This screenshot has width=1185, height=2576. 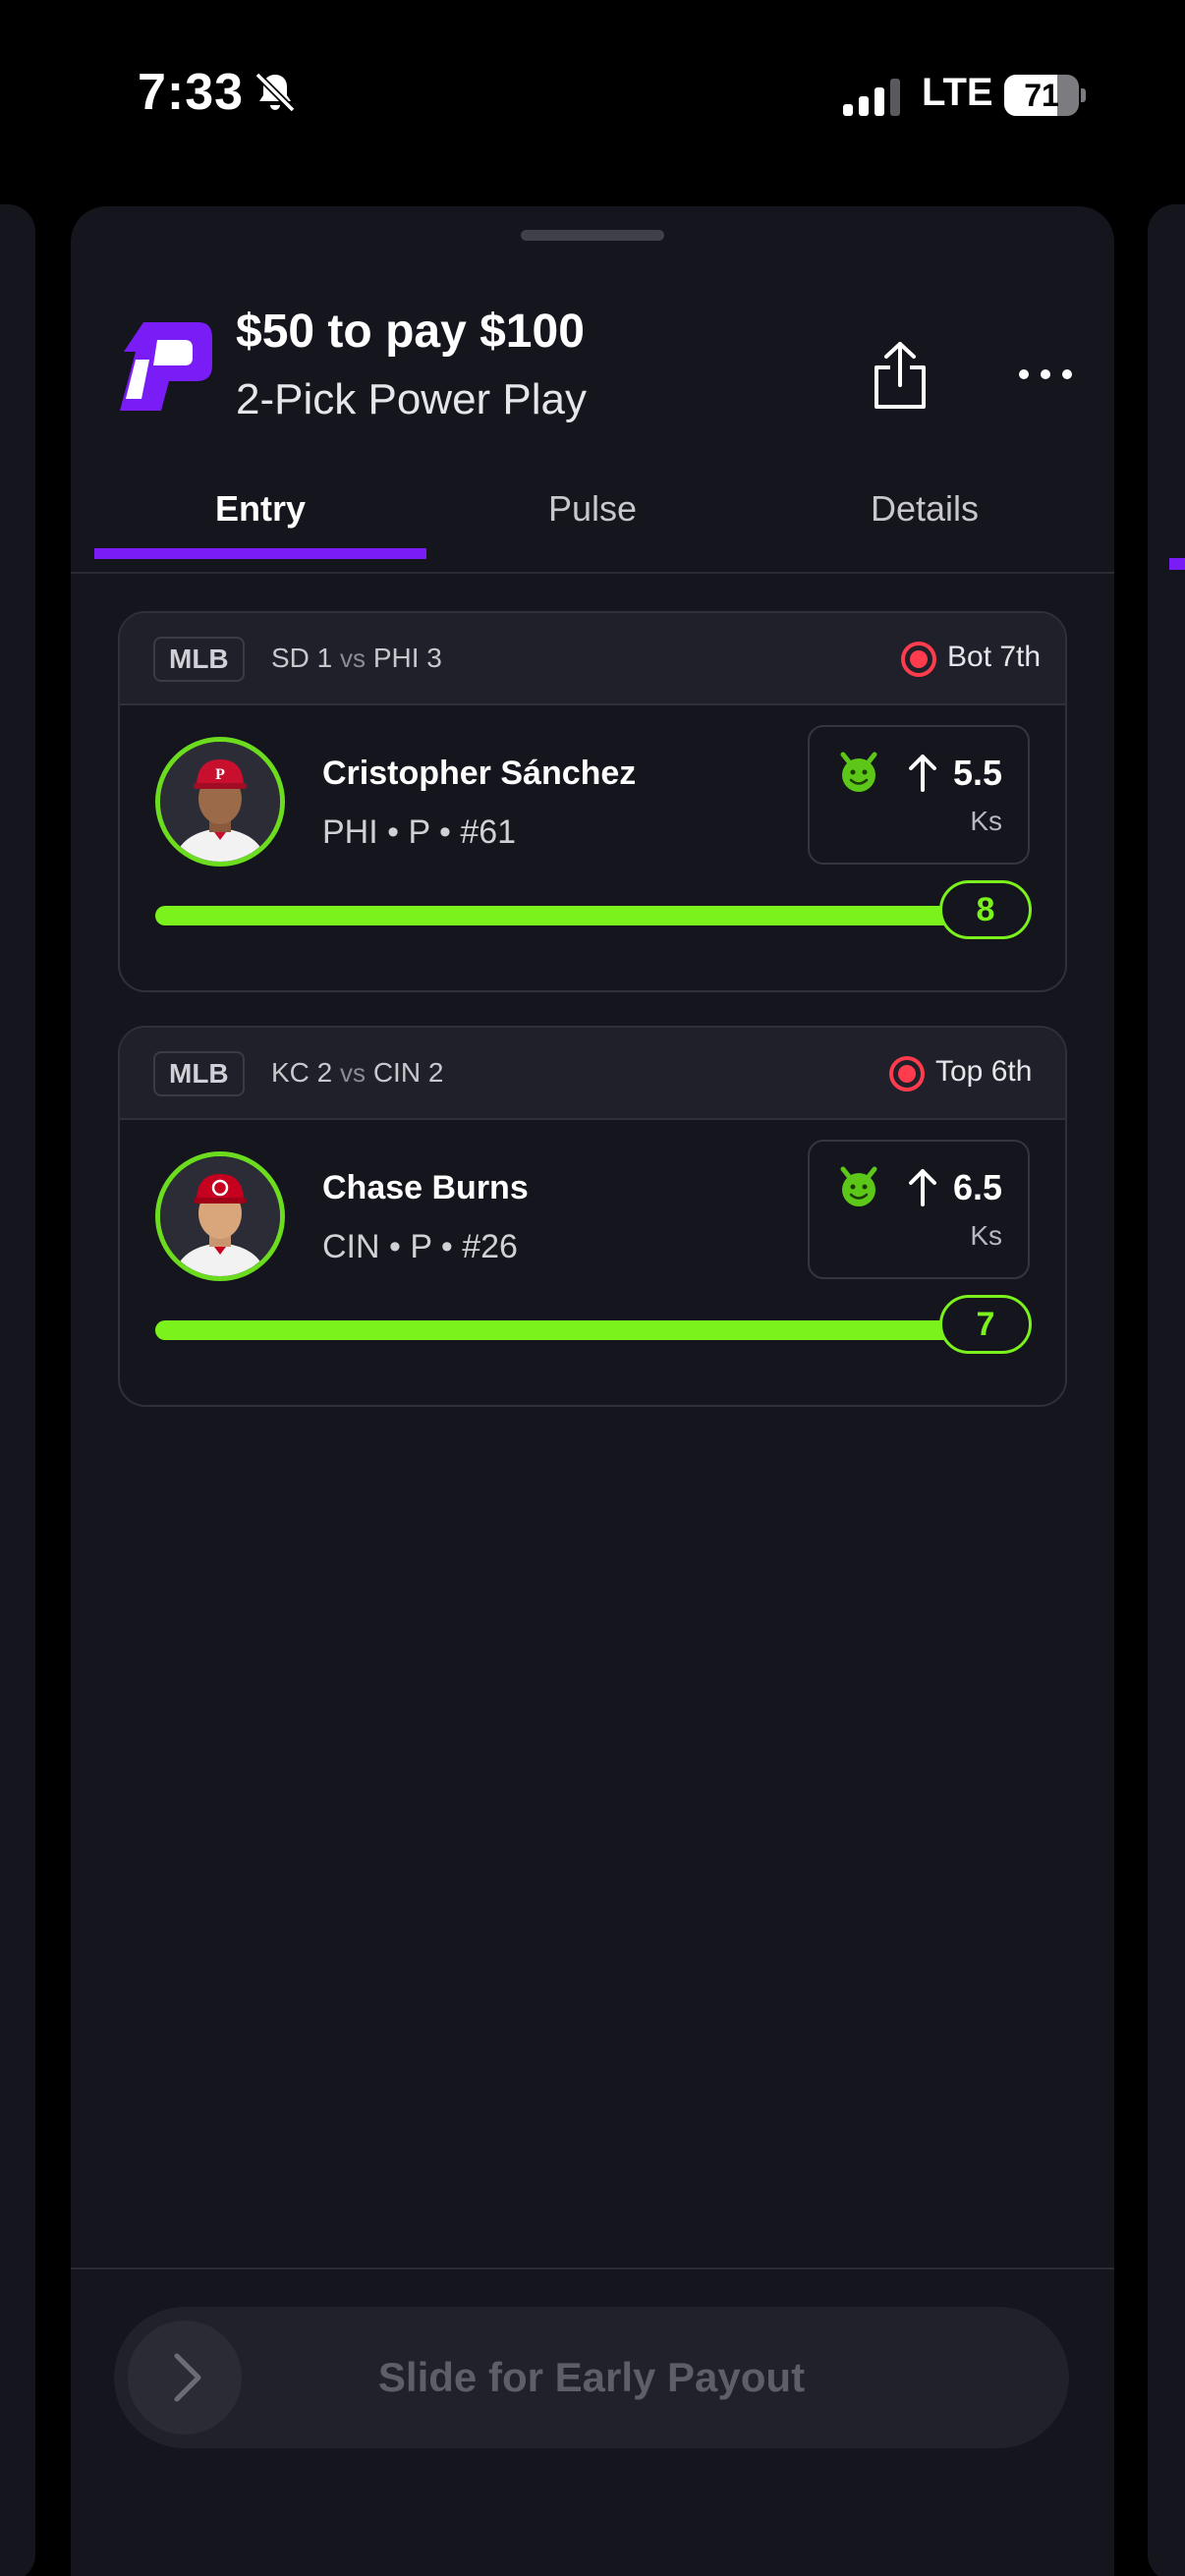 What do you see at coordinates (412, 399) in the screenshot?
I see `entry-subtitle: 2-Pick Power Play` at bounding box center [412, 399].